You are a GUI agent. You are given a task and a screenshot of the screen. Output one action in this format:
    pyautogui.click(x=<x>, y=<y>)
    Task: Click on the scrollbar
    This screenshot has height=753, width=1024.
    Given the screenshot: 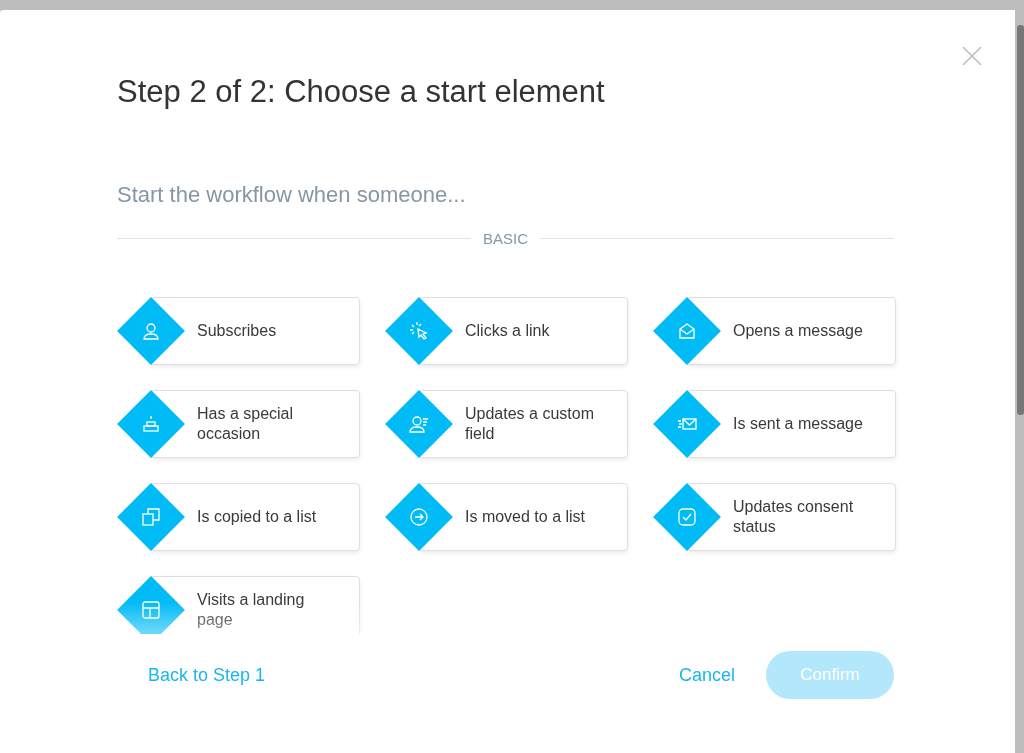 What is the action you would take?
    pyautogui.click(x=1020, y=220)
    